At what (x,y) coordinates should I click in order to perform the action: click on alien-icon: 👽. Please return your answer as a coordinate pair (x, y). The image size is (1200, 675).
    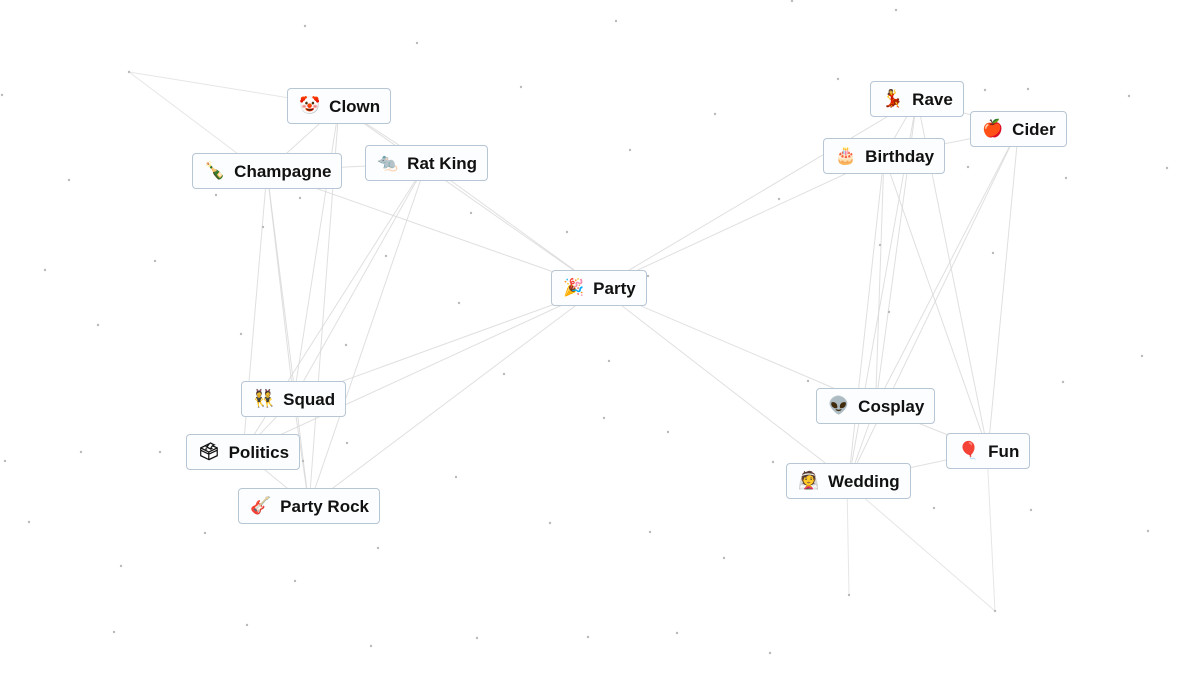
    Looking at the image, I should click on (839, 405).